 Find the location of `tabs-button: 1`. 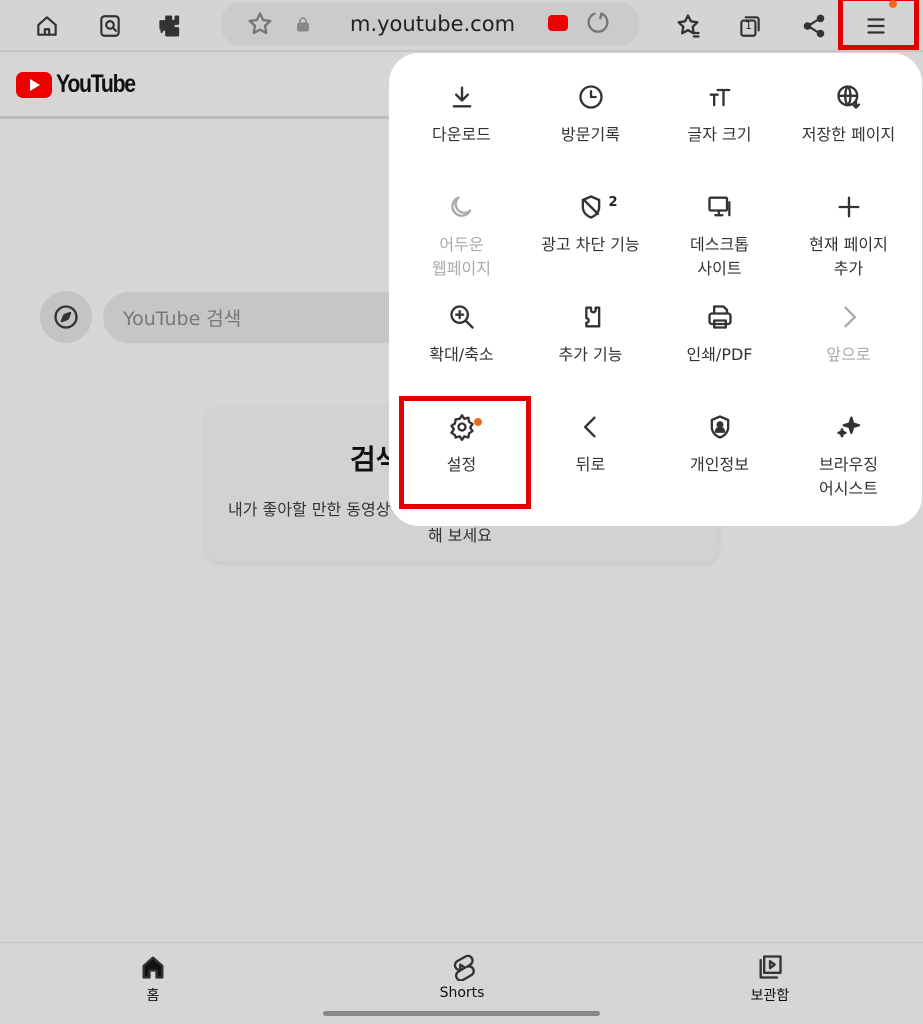

tabs-button: 1 is located at coordinates (750, 26).